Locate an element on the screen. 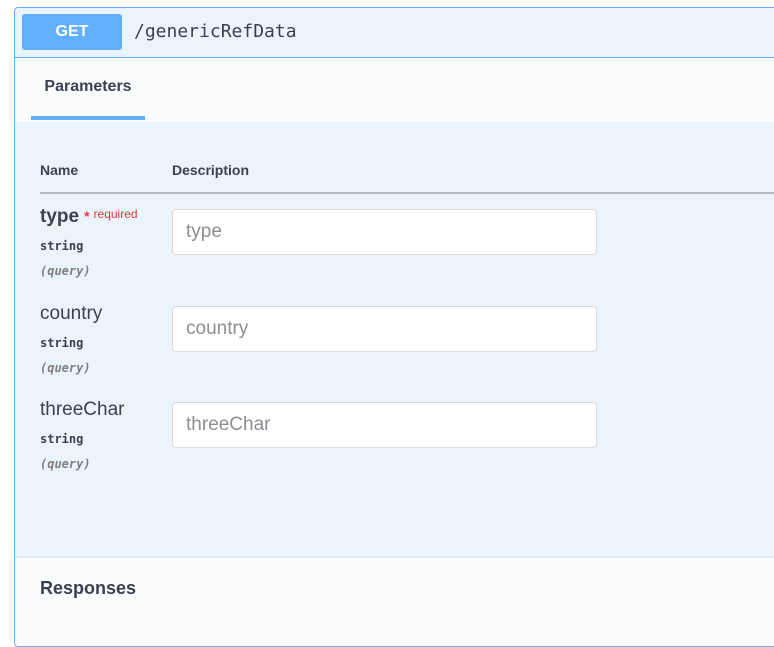 The image size is (774, 647). tab-parameters: Parameters is located at coordinates (88, 89).